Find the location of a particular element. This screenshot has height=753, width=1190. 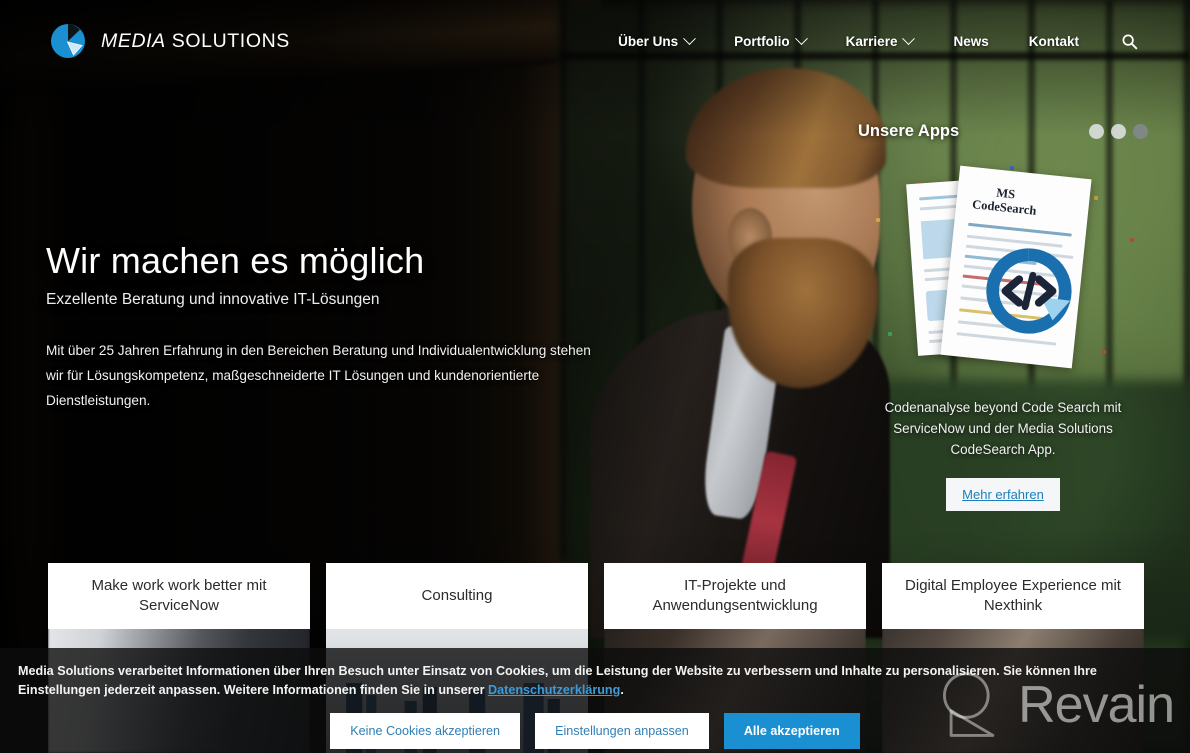

search-icon is located at coordinates (1130, 41).